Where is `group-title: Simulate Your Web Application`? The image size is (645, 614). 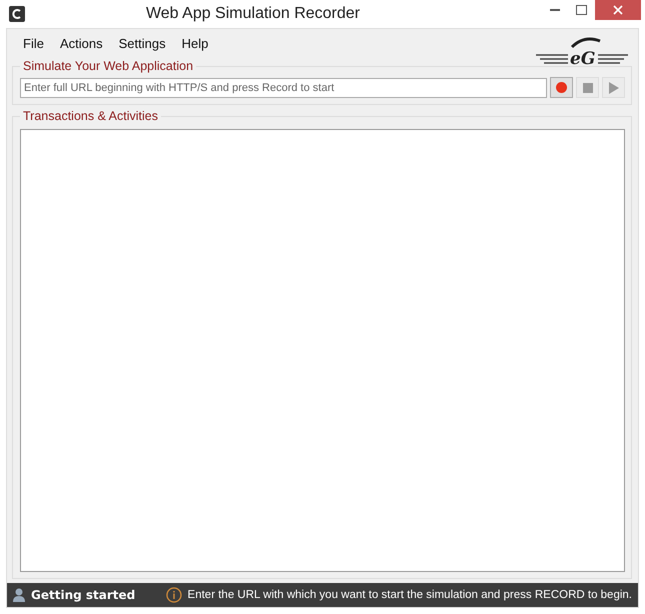
group-title: Simulate Your Web Application is located at coordinates (108, 66).